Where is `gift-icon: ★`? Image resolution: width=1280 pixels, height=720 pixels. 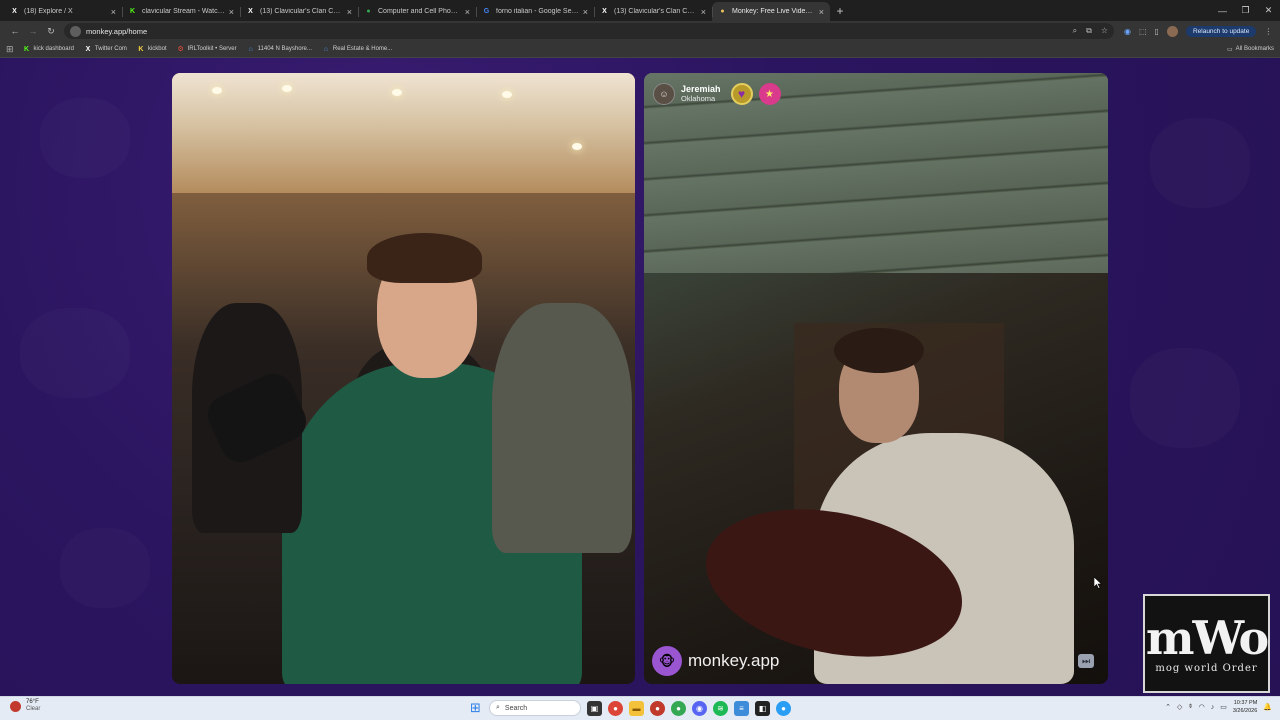 gift-icon: ★ is located at coordinates (769, 94).